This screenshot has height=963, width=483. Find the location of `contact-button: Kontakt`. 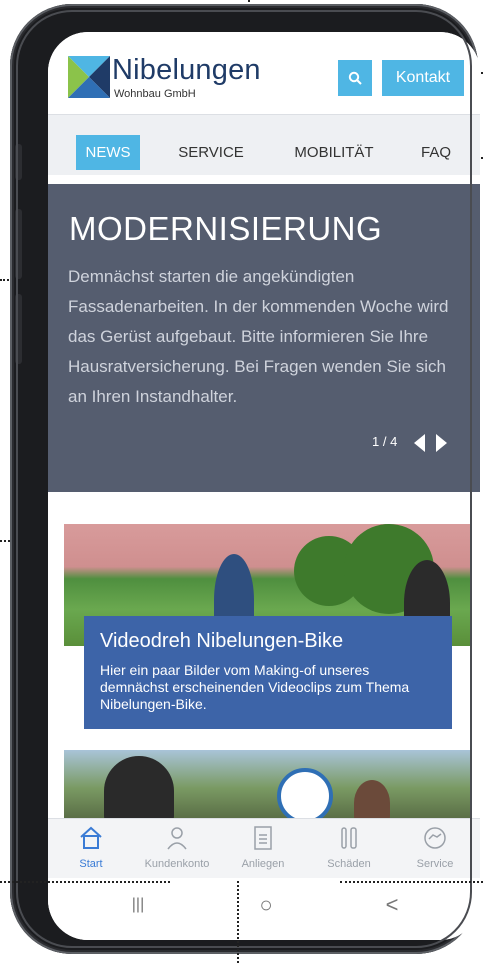

contact-button: Kontakt is located at coordinates (423, 78).